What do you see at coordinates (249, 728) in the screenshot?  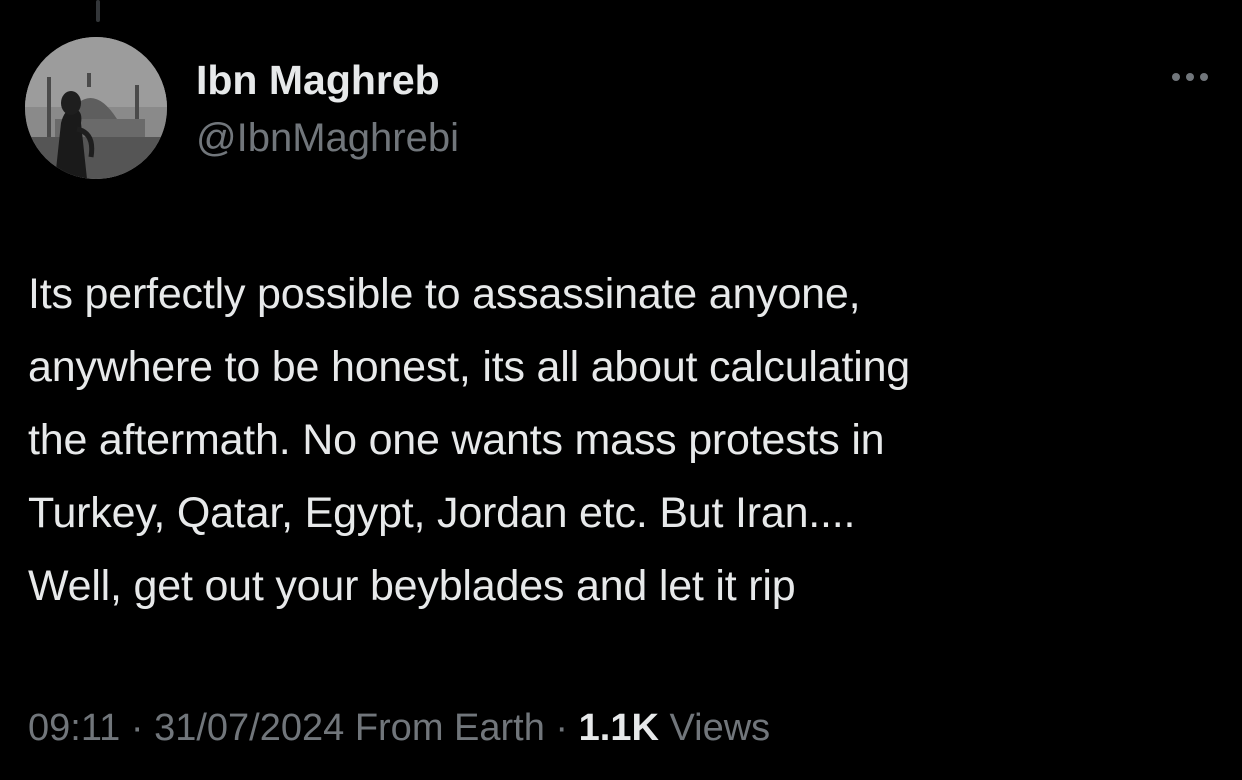 I see `tweet-date: 31/07/2024` at bounding box center [249, 728].